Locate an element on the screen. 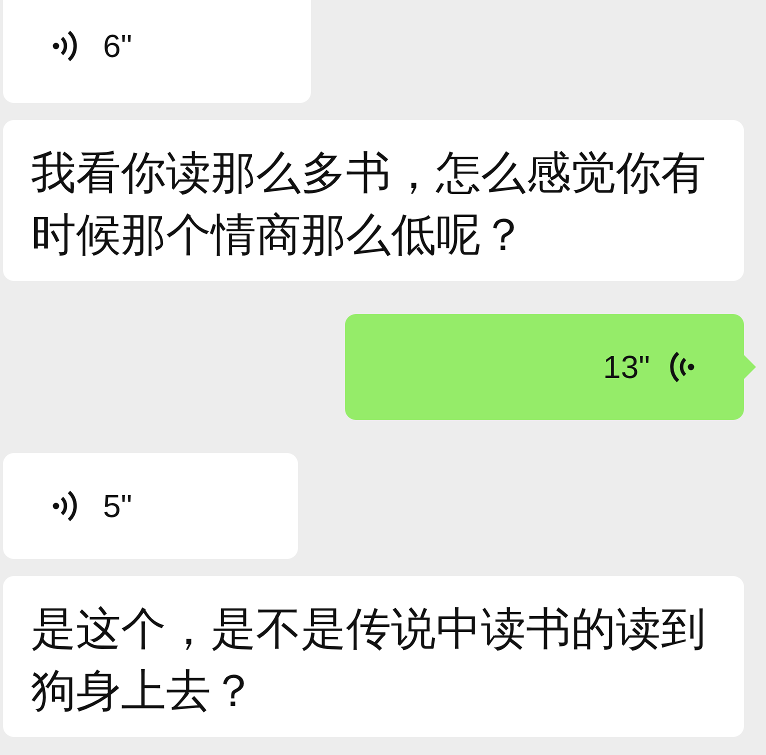  voice-duration: 6" is located at coordinates (117, 46).